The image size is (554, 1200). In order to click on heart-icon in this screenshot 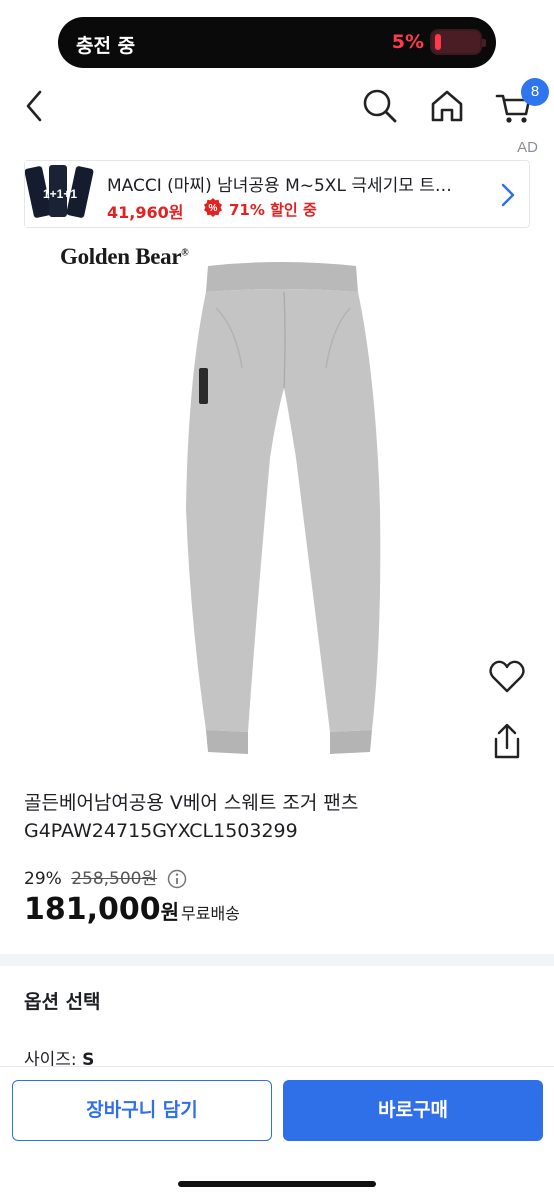, I will do `click(507, 676)`.